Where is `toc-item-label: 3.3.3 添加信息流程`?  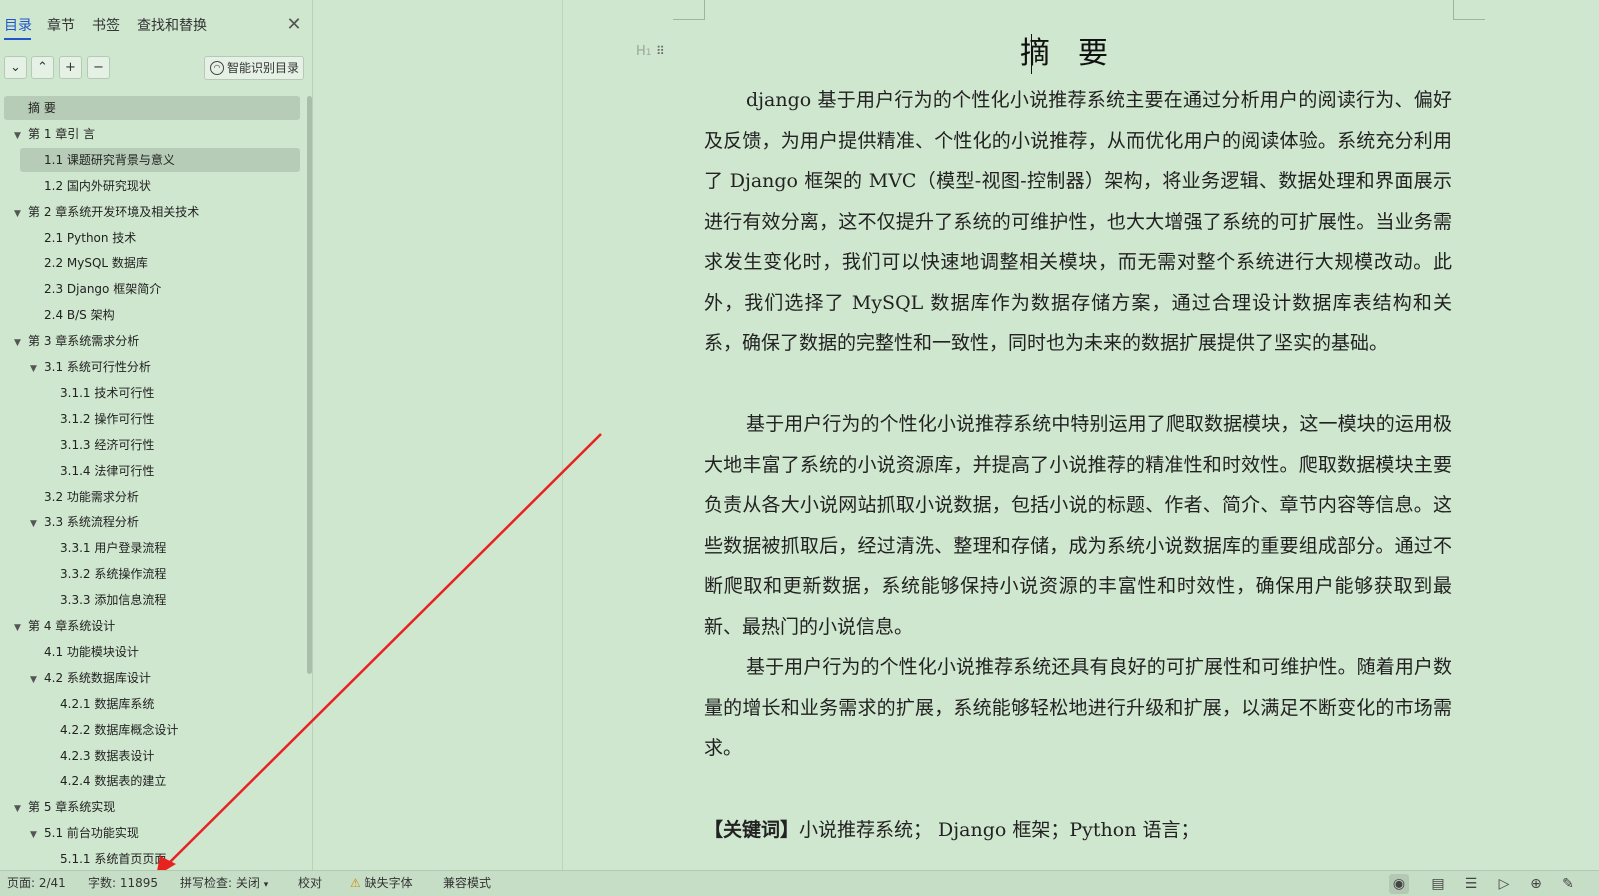
toc-item-label: 3.3.3 添加信息流程 is located at coordinates (113, 600).